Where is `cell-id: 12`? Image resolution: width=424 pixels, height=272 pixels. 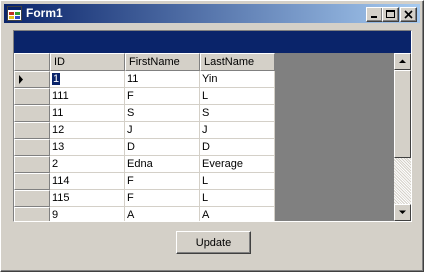
cell-id: 12 is located at coordinates (87, 130).